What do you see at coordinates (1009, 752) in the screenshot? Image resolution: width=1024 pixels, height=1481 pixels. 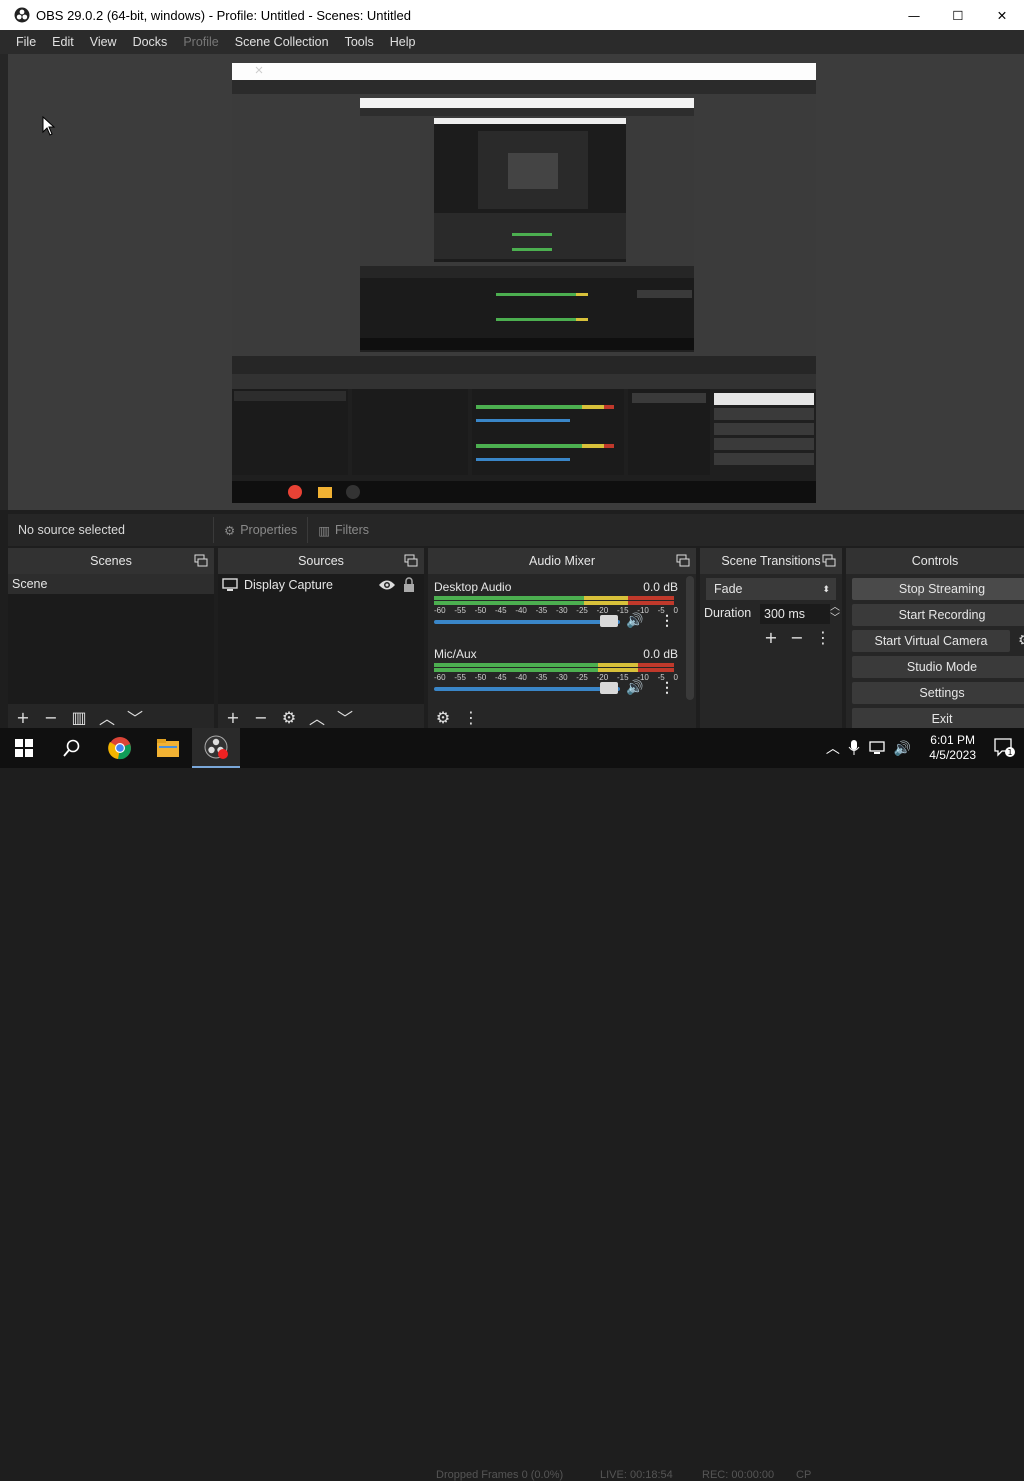 I see `svg-text: 1` at bounding box center [1009, 752].